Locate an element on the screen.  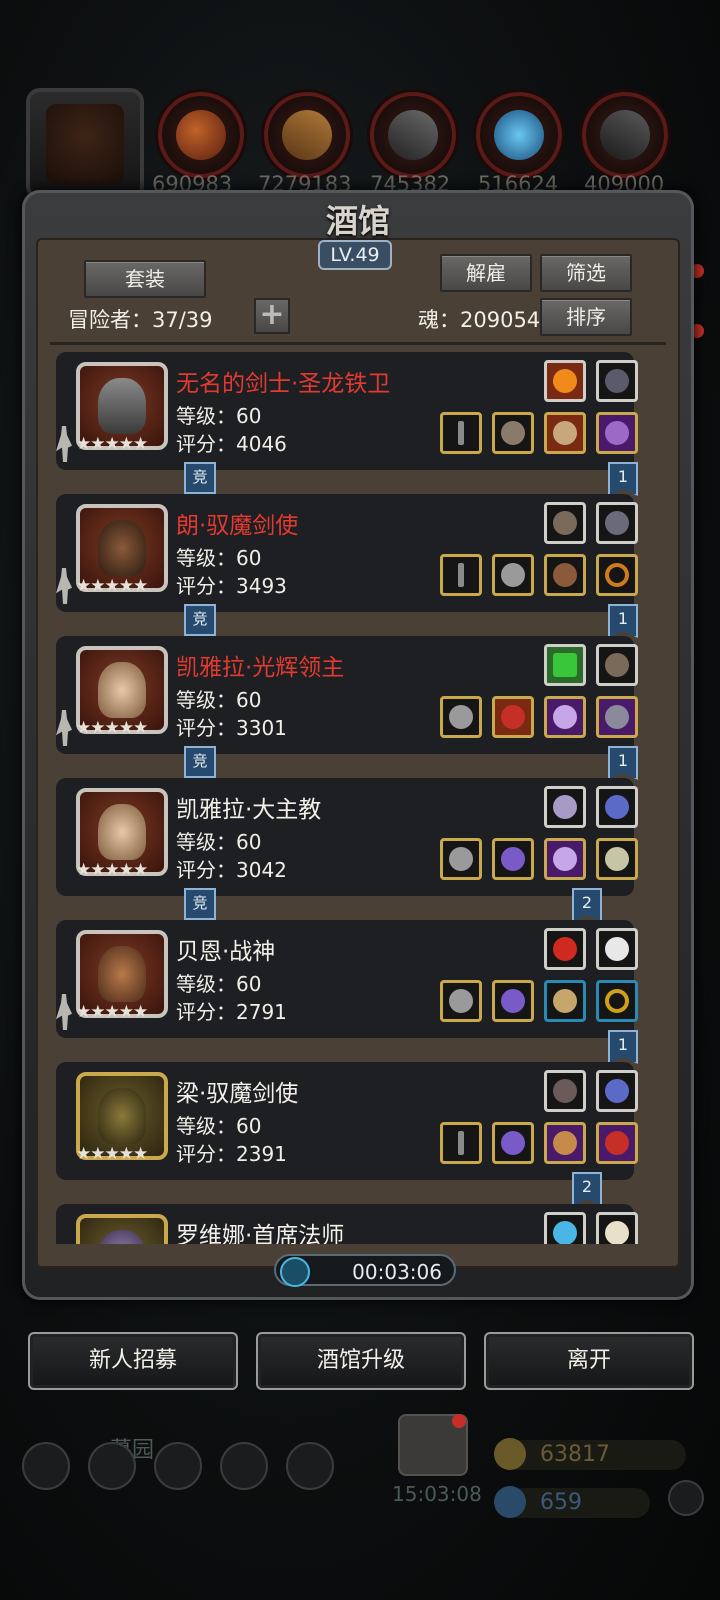
page-title: 酒馆 is located at coordinates (357, 221).